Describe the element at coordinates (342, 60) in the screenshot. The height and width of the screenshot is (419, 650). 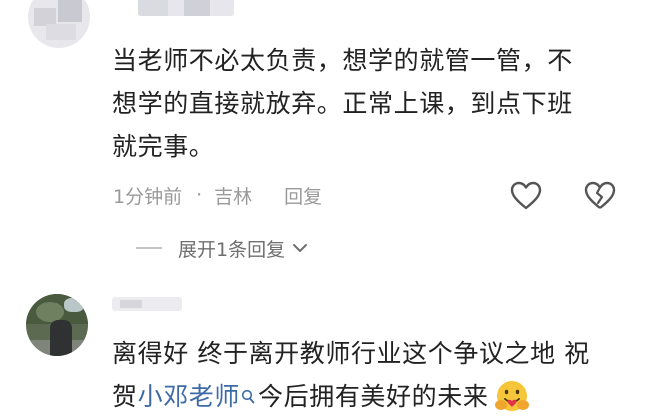
I see `comment-text-line: 当老师不必太负责，想学的就管一管，不` at that location.